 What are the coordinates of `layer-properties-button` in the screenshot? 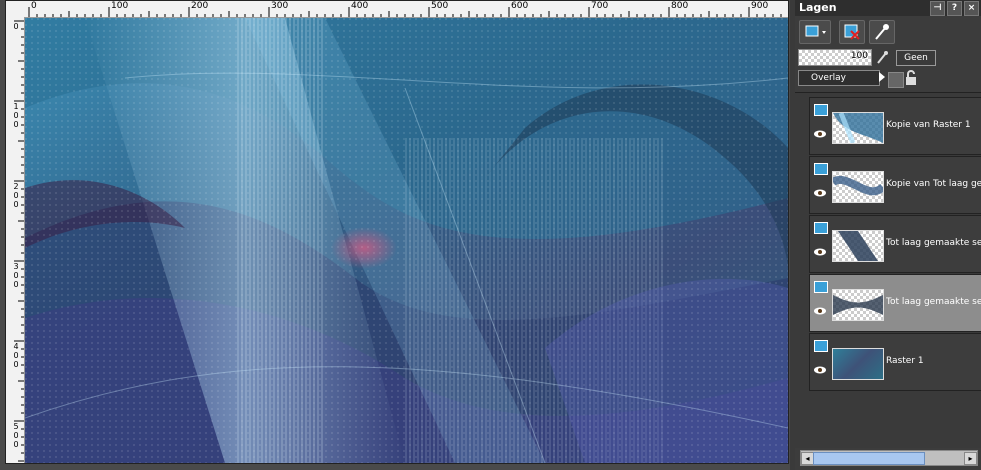 It's located at (882, 32).